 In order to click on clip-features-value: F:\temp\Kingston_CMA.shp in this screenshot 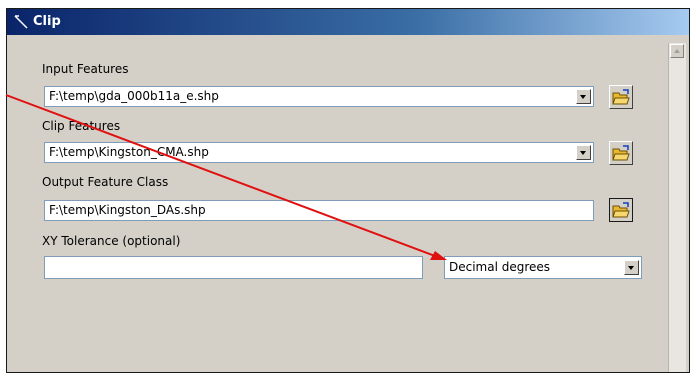, I will do `click(129, 152)`.